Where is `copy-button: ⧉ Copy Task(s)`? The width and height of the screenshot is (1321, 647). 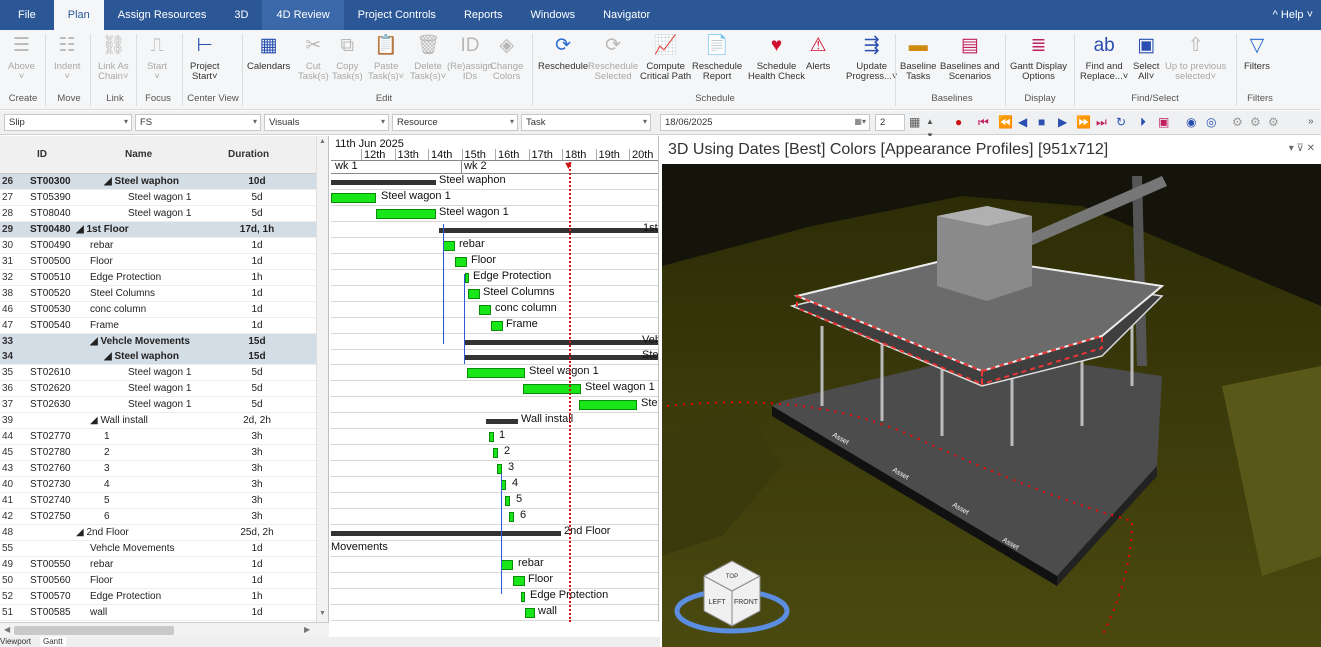
copy-button: ⧉ Copy Task(s) is located at coordinates (347, 62).